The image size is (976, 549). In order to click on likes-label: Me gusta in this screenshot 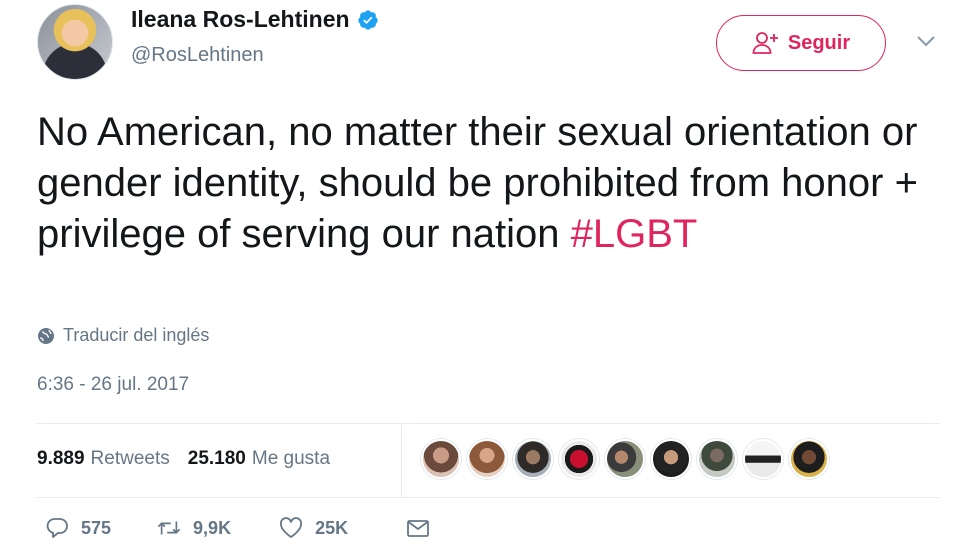, I will do `click(291, 459)`.